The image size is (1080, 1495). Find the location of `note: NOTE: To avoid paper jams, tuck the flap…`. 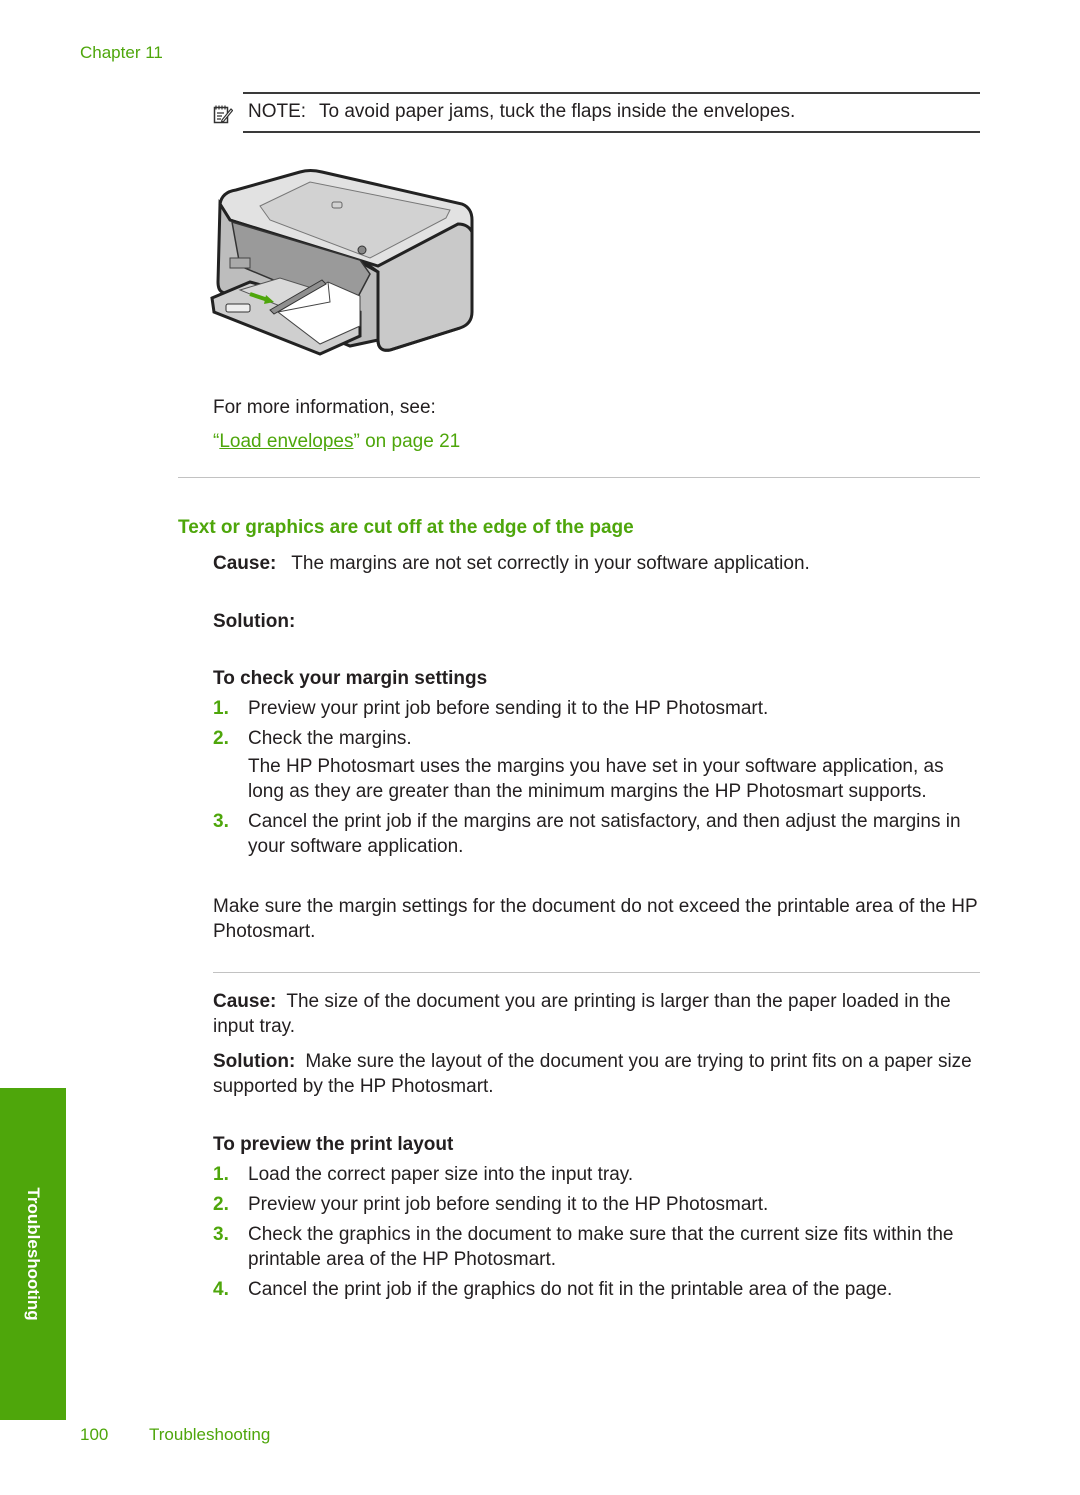

note: NOTE: To avoid paper jams, tuck the flap… is located at coordinates (521, 112).